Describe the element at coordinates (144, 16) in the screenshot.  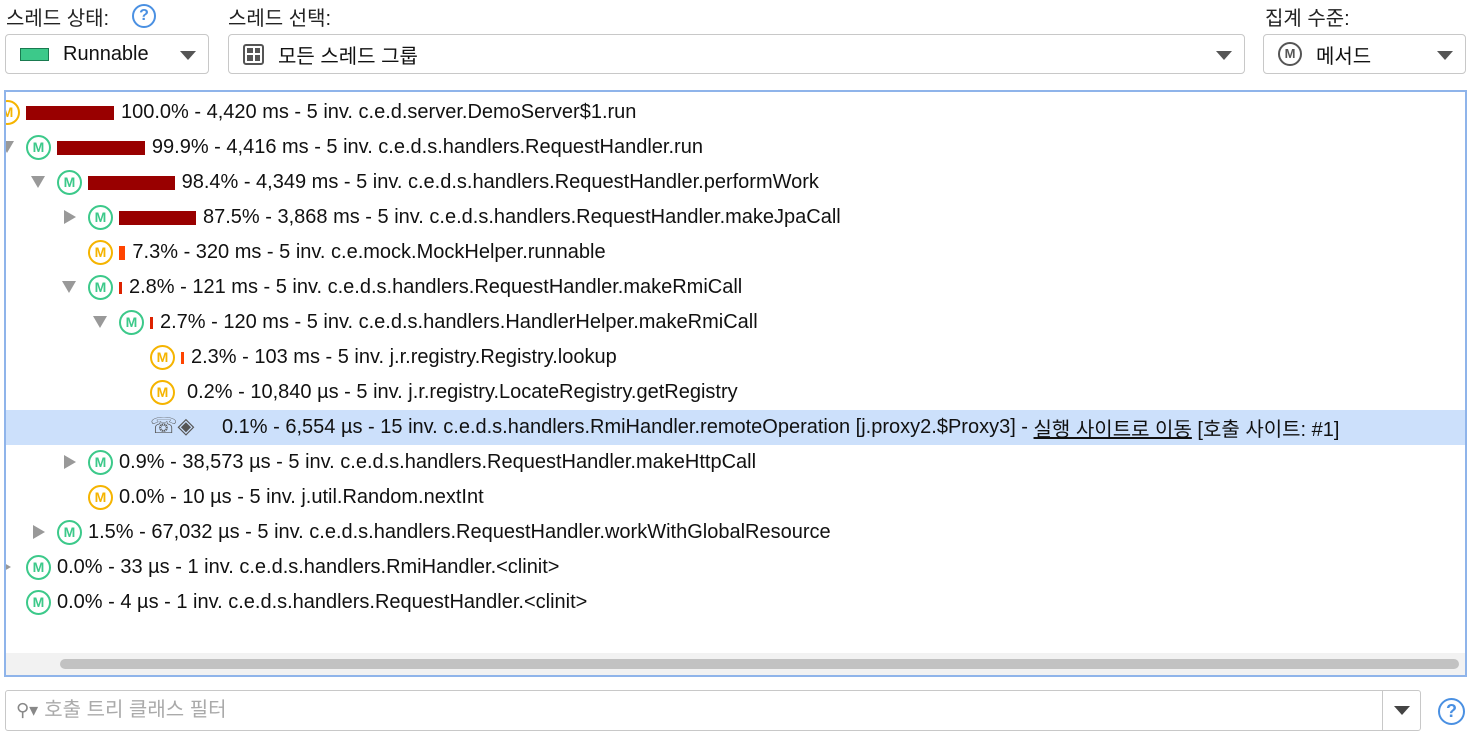
I see `help-icon: ?` at that location.